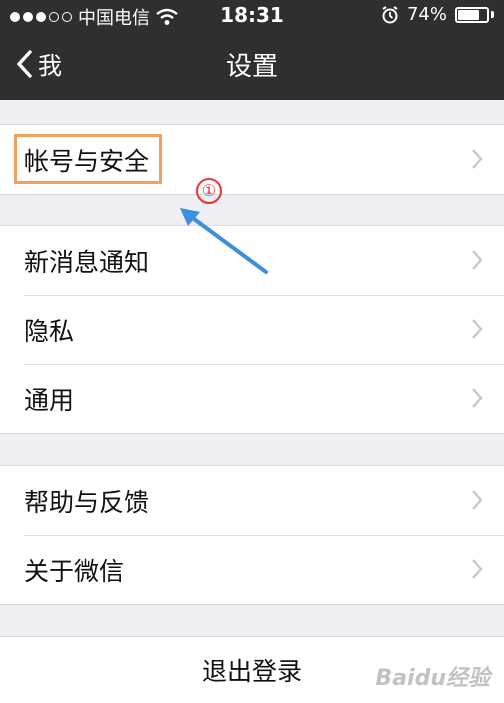 The height and width of the screenshot is (703, 504). I want to click on top-bar: 中国电信 18:31 74% 我 设置, so click(252, 50).